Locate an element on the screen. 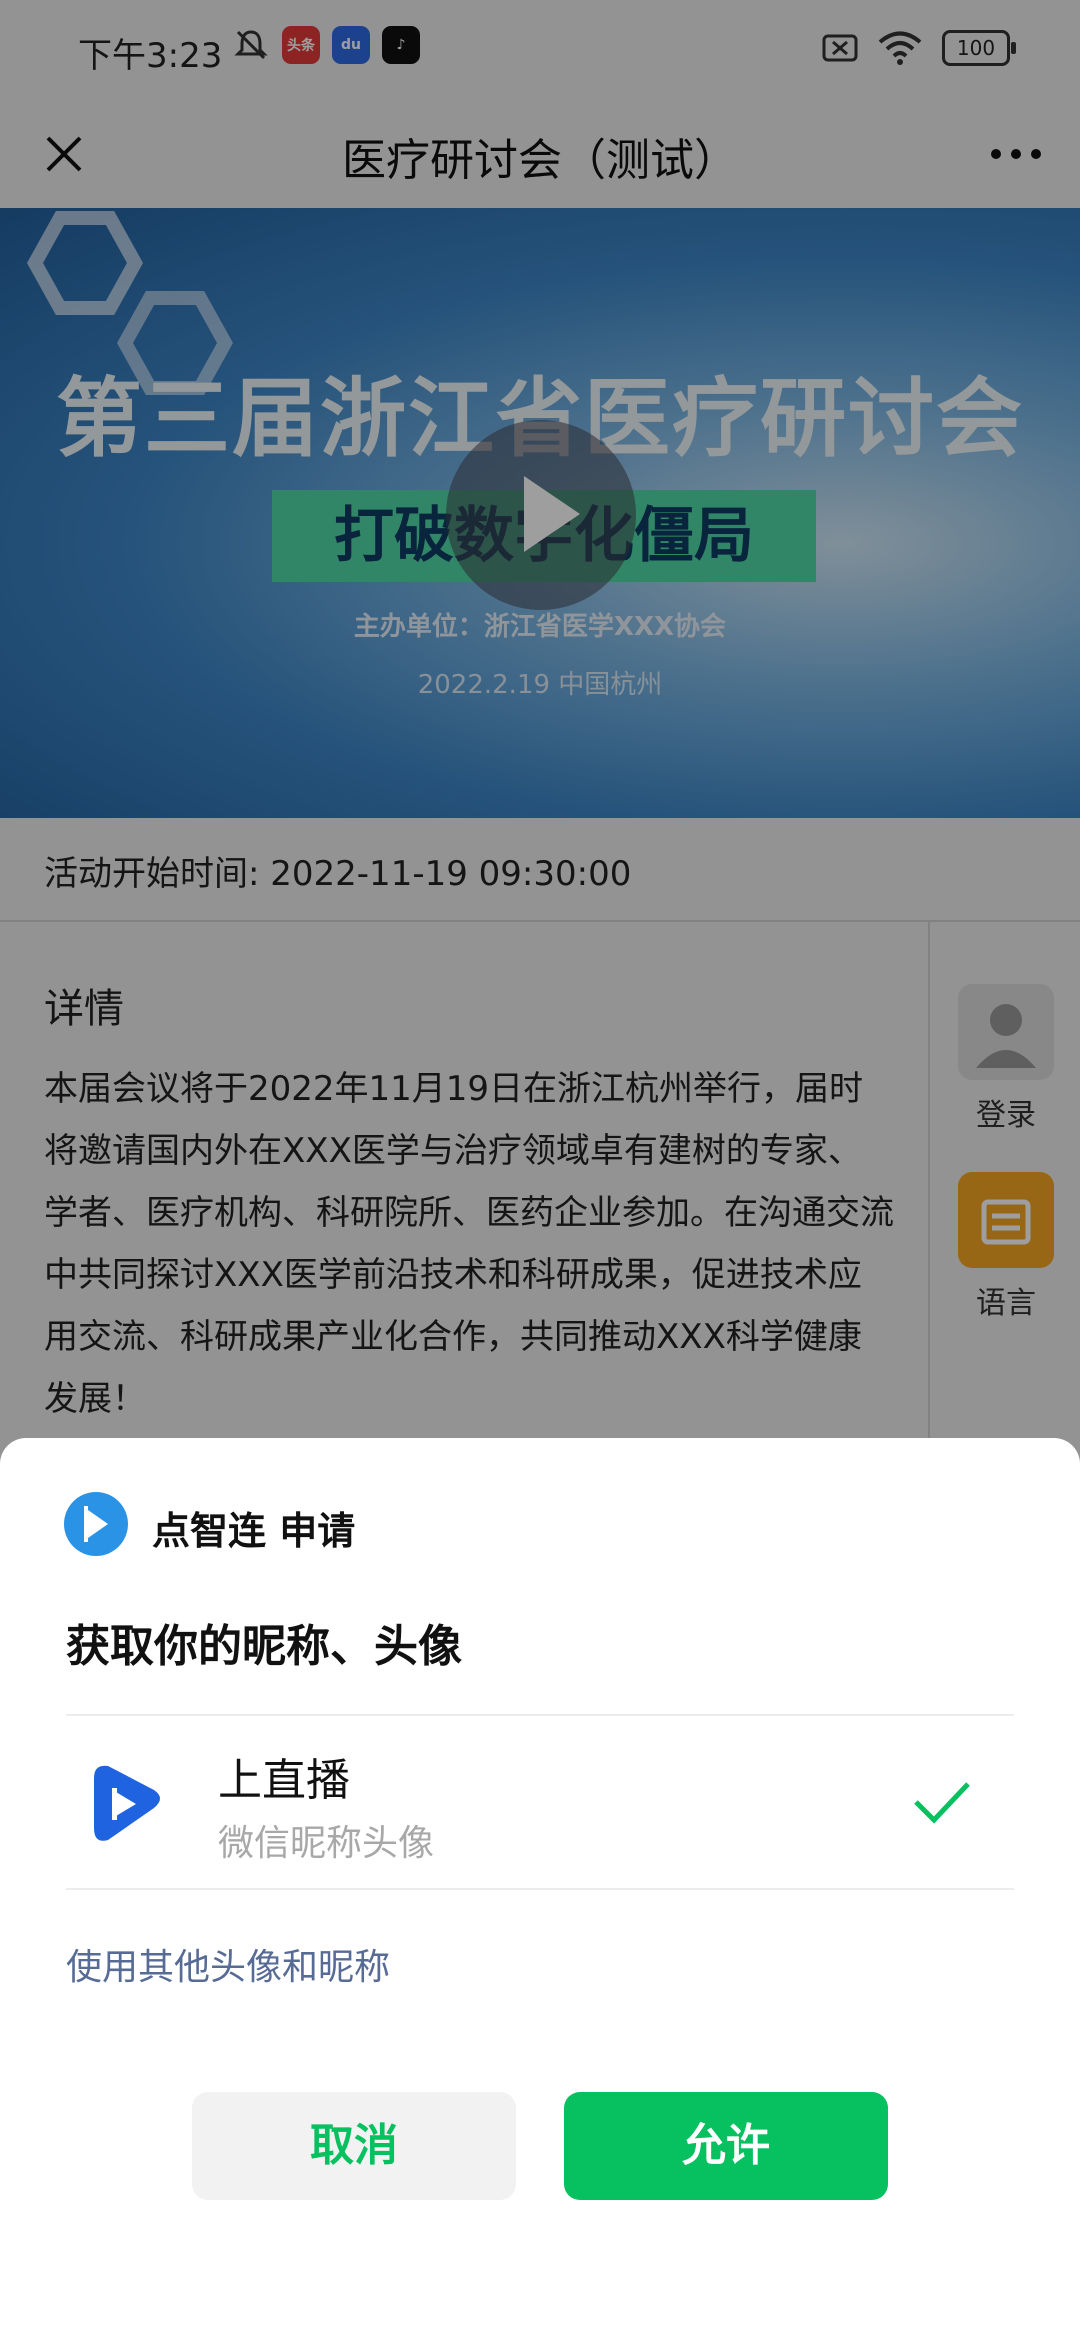 The width and height of the screenshot is (1080, 2340). profile-name: 上直播 is located at coordinates (284, 1780).